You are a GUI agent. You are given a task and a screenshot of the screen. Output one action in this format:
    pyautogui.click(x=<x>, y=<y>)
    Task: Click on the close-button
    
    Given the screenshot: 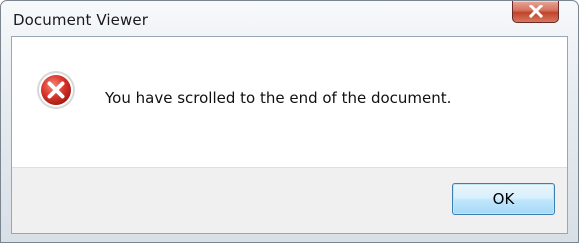 What is the action you would take?
    pyautogui.click(x=535, y=12)
    